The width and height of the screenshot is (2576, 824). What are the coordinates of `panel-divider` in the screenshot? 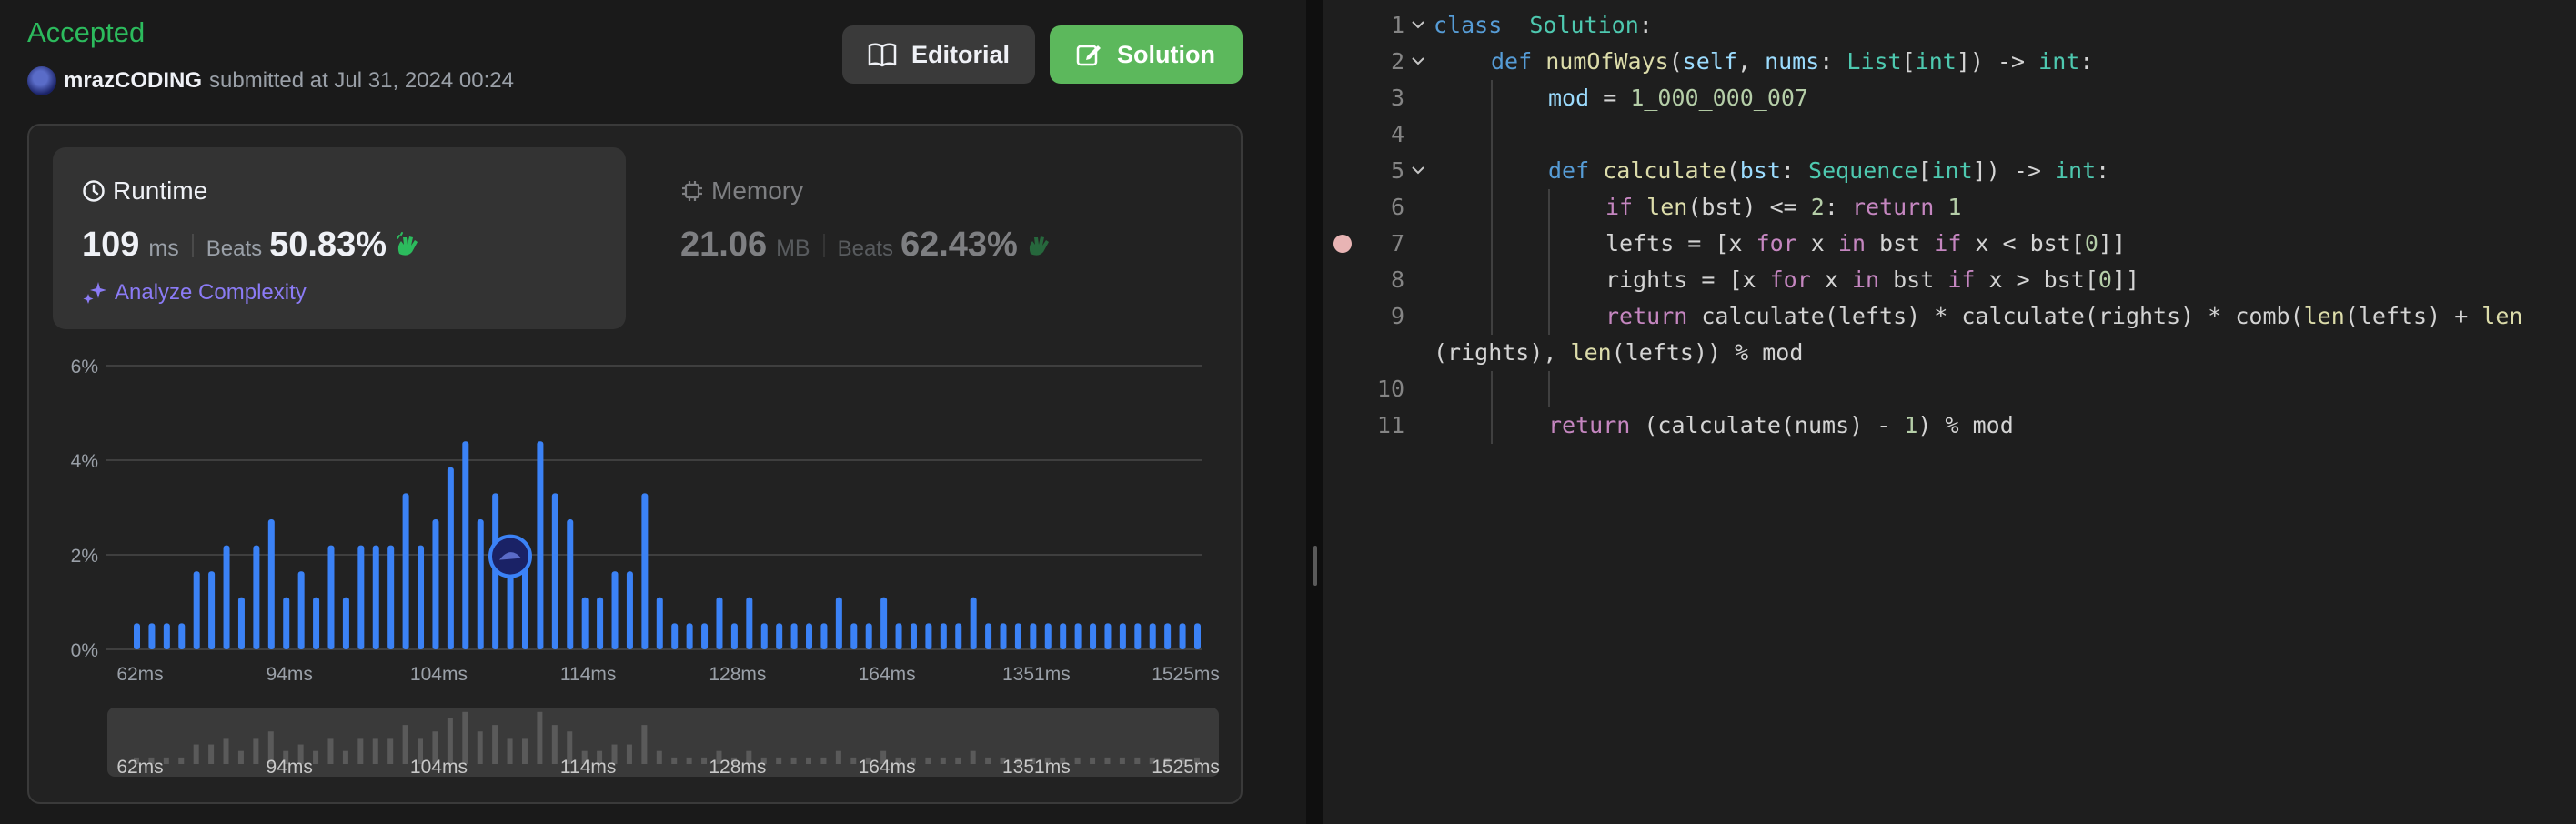 It's located at (1314, 412).